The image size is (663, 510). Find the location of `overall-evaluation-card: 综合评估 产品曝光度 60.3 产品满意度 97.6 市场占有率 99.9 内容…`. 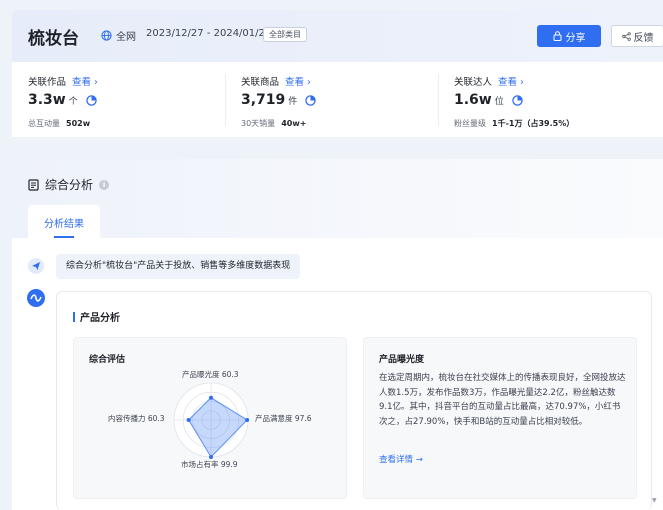

overall-evaluation-card: 综合评估 产品曝光度 60.3 产品满意度 97.6 市场占有率 99.9 内容… is located at coordinates (210, 418).